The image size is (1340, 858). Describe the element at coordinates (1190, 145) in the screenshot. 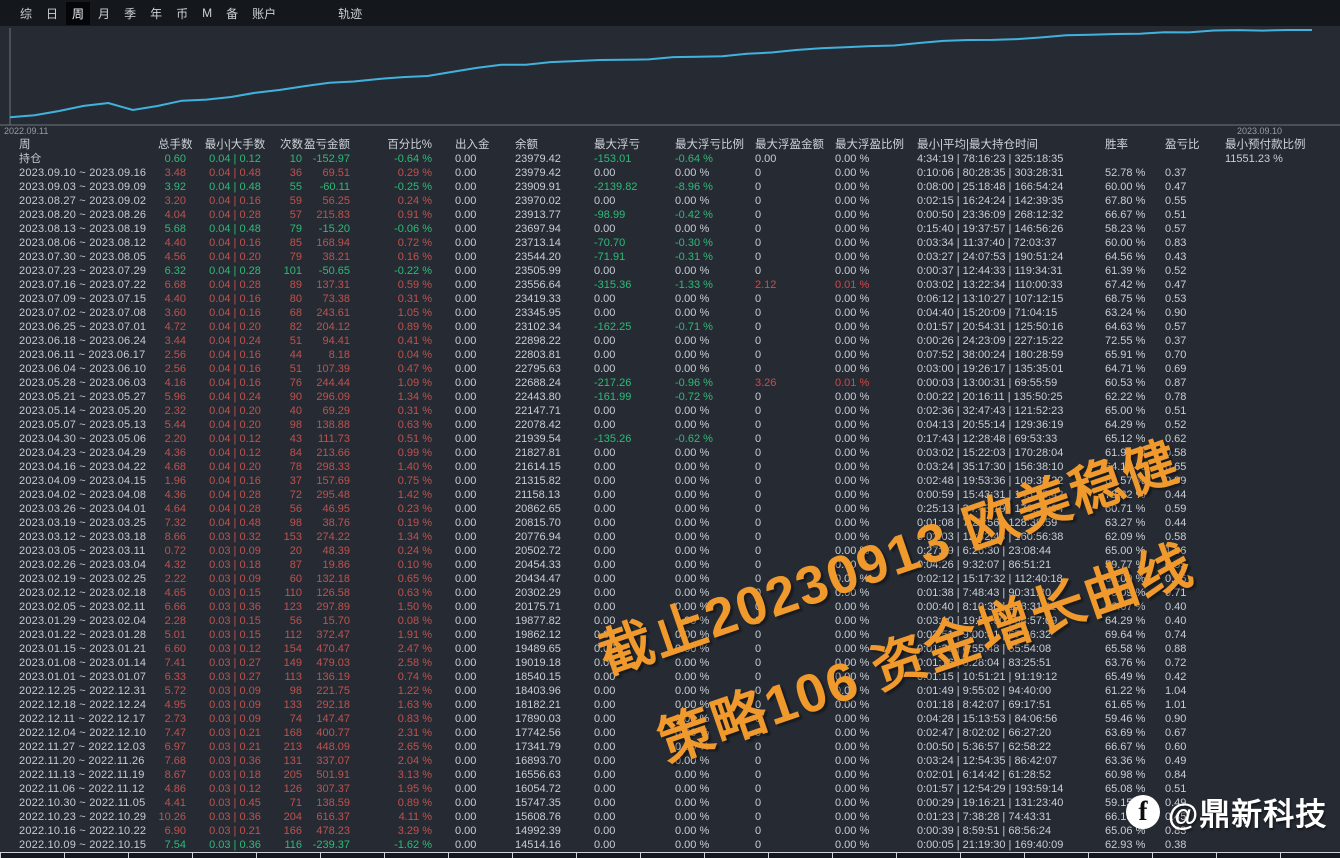

I see `col-header-ratio: 盈亏比` at that location.